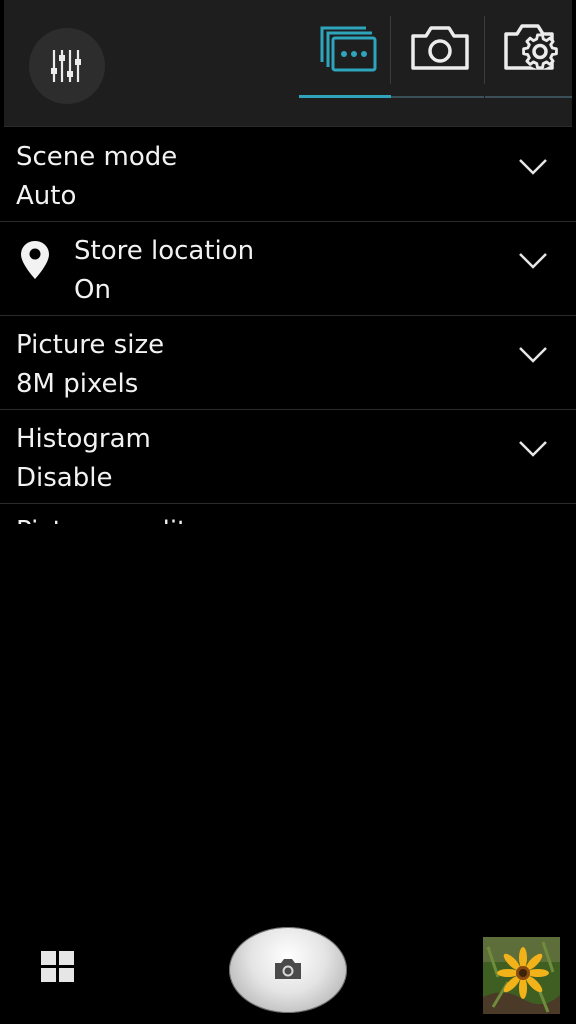 Image resolution: width=576 pixels, height=1024 pixels. I want to click on shutter-button, so click(288, 970).